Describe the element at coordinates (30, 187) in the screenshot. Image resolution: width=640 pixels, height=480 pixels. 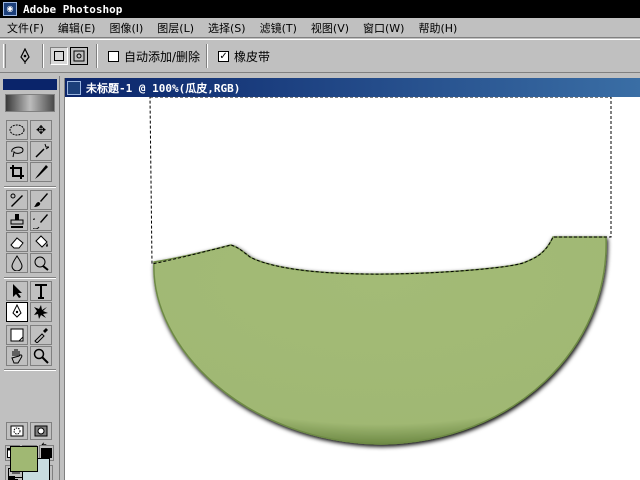
I see `toolbox-separator` at that location.